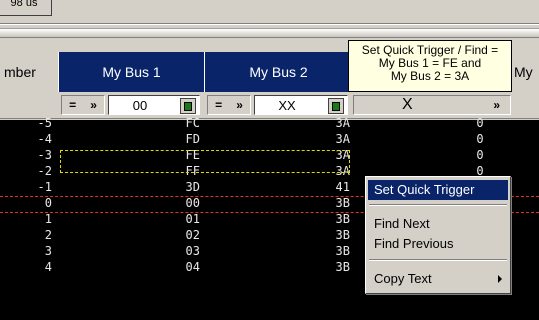 Image resolution: width=539 pixels, height=320 pixels. Describe the element at coordinates (438, 190) in the screenshot. I see `menu-item-set-quick-trigger: Set Quick Trigger` at that location.